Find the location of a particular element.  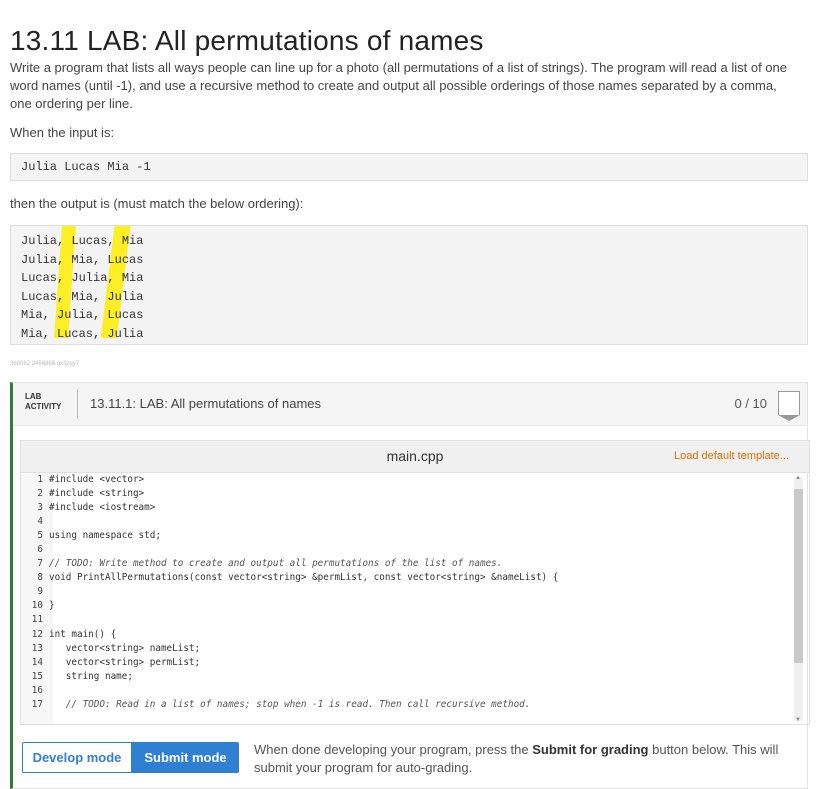

scroll-up-arrow-icon: ▲ is located at coordinates (798, 478).